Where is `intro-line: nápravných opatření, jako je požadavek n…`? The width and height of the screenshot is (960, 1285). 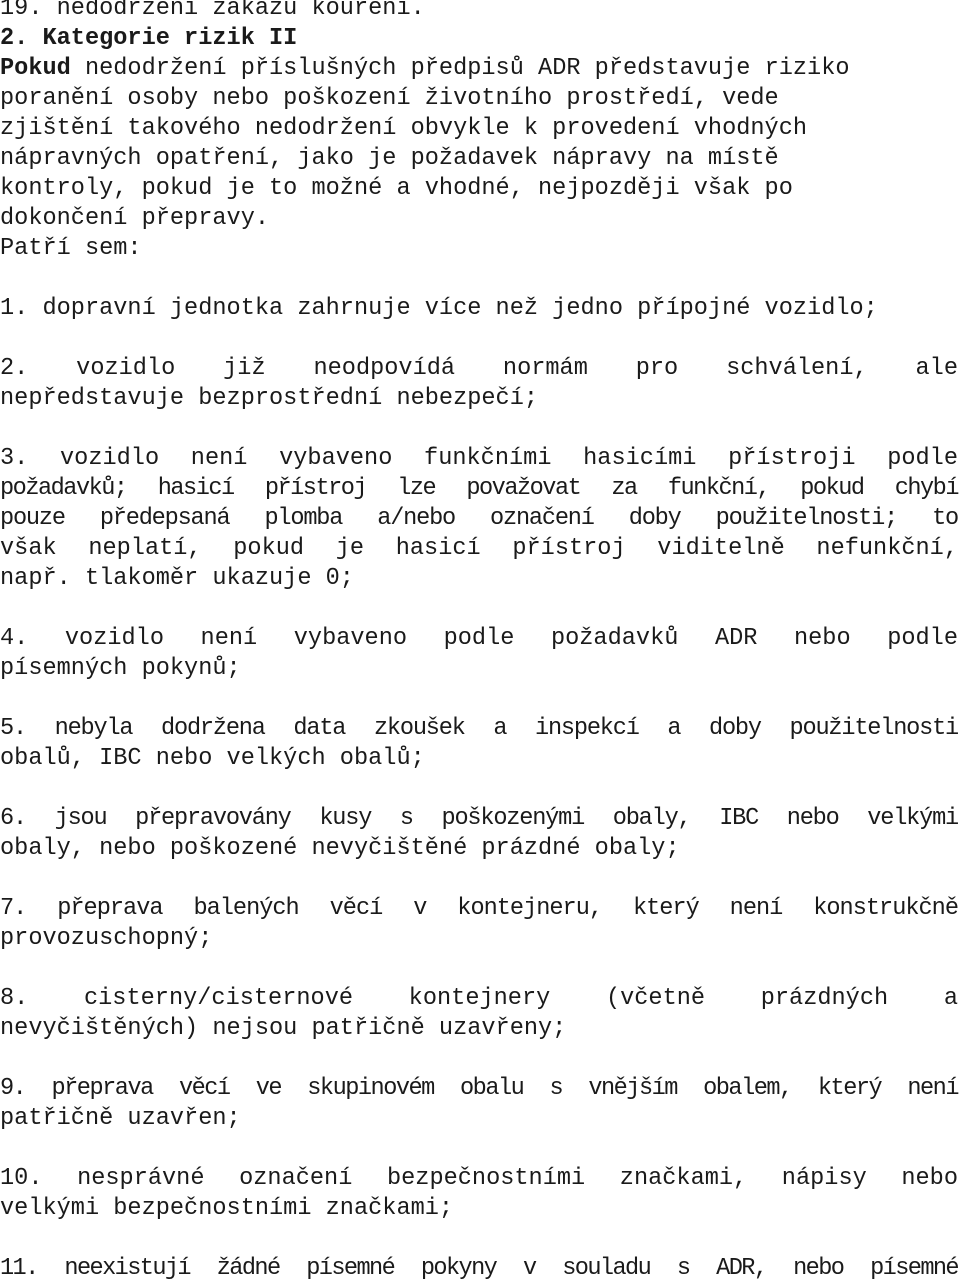
intro-line: nápravných opatření, jako je požadavek n… is located at coordinates (389, 158).